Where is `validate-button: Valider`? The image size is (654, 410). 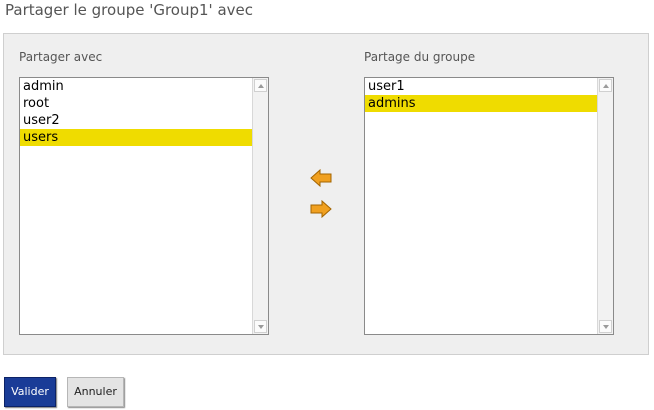 validate-button: Valider is located at coordinates (30, 392).